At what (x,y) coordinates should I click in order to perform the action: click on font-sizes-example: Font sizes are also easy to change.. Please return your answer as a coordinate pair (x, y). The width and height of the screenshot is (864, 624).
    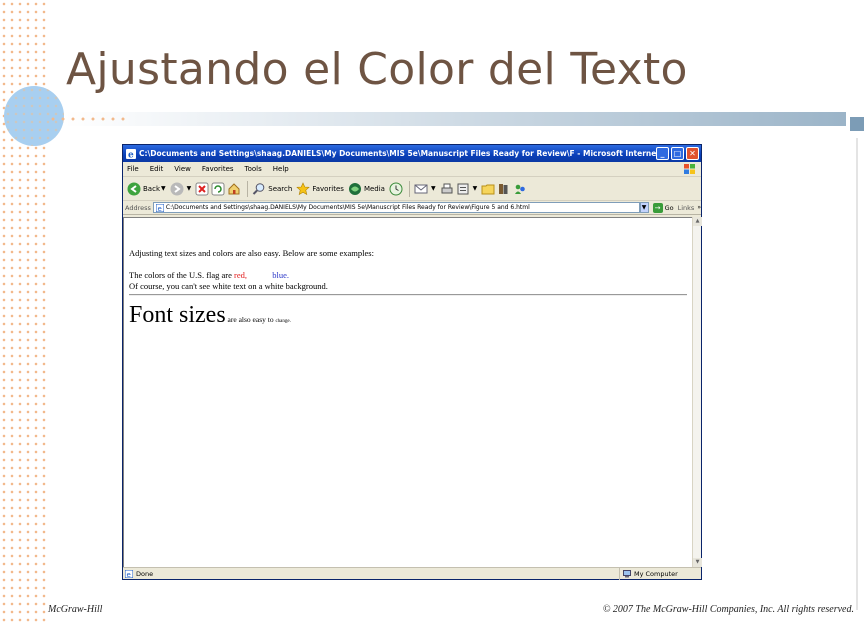
    Looking at the image, I should click on (210, 315).